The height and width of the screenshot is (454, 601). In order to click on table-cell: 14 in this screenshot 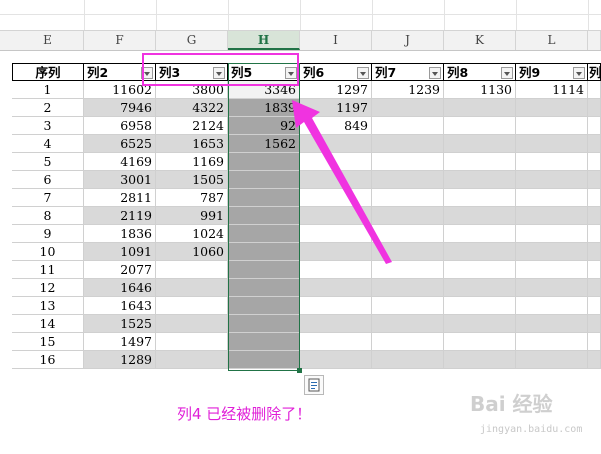, I will do `click(48, 324)`.